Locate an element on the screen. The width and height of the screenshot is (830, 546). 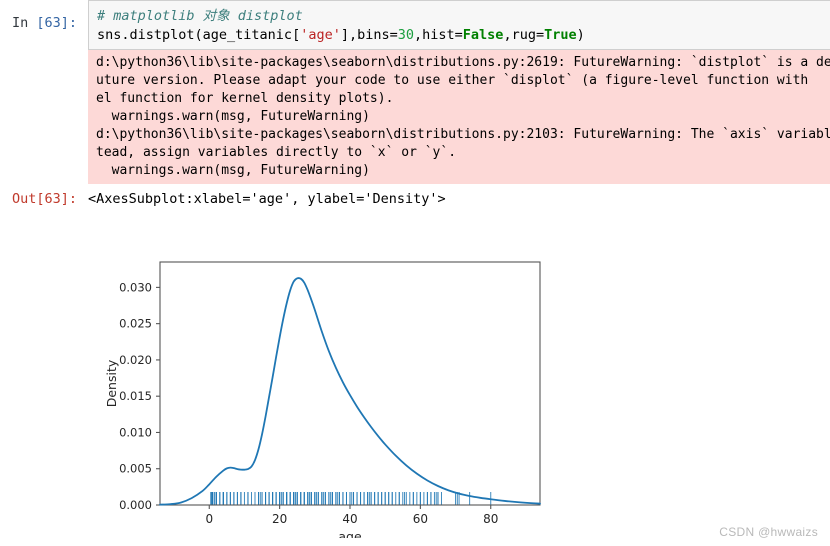
code-token-hist-kw: ,hist= is located at coordinates (438, 35).